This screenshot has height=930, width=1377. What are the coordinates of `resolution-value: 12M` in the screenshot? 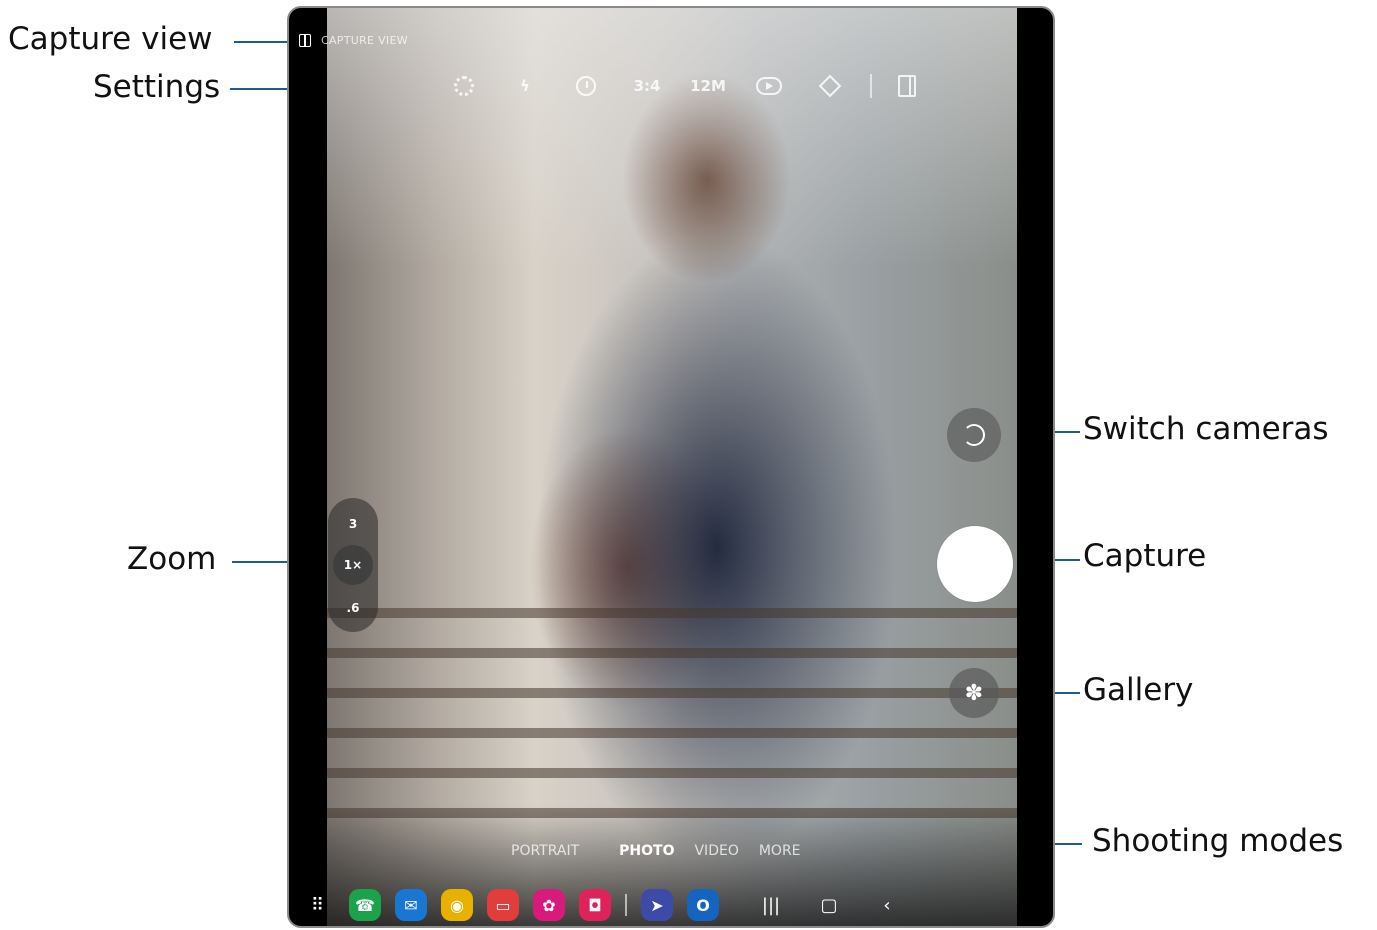 It's located at (708, 86).